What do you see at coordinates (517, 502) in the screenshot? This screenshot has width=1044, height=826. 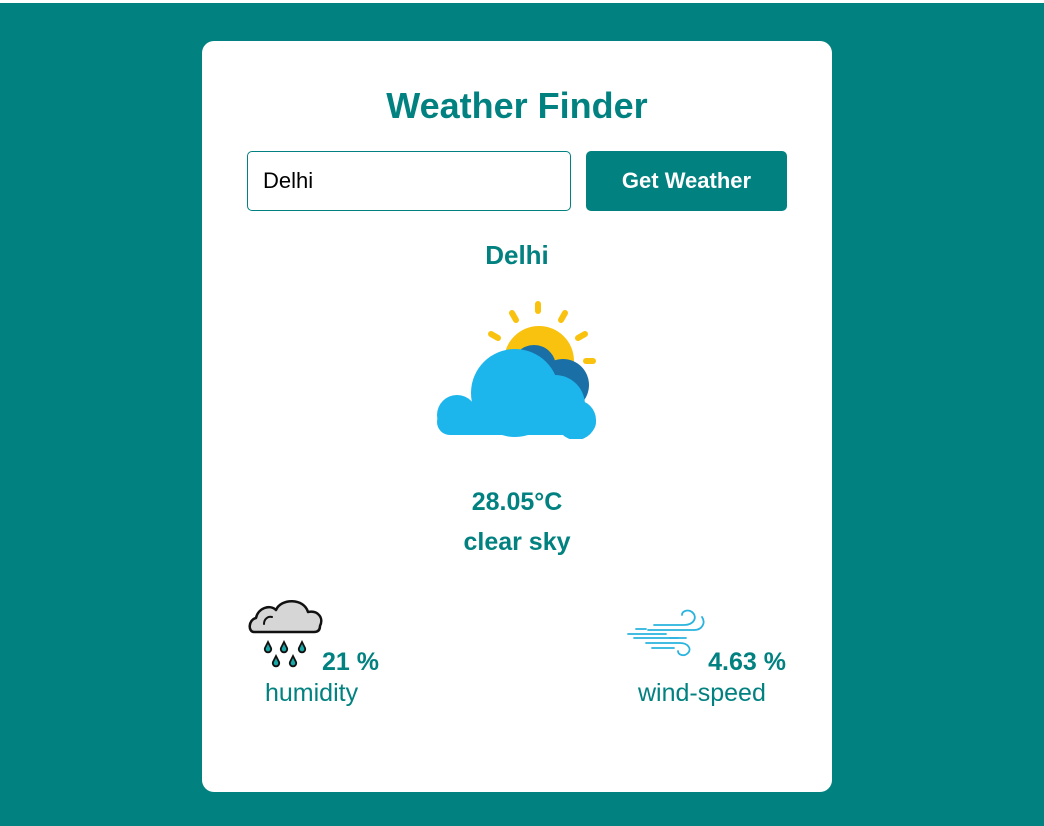 I see `temperature-value: 28.05°C` at bounding box center [517, 502].